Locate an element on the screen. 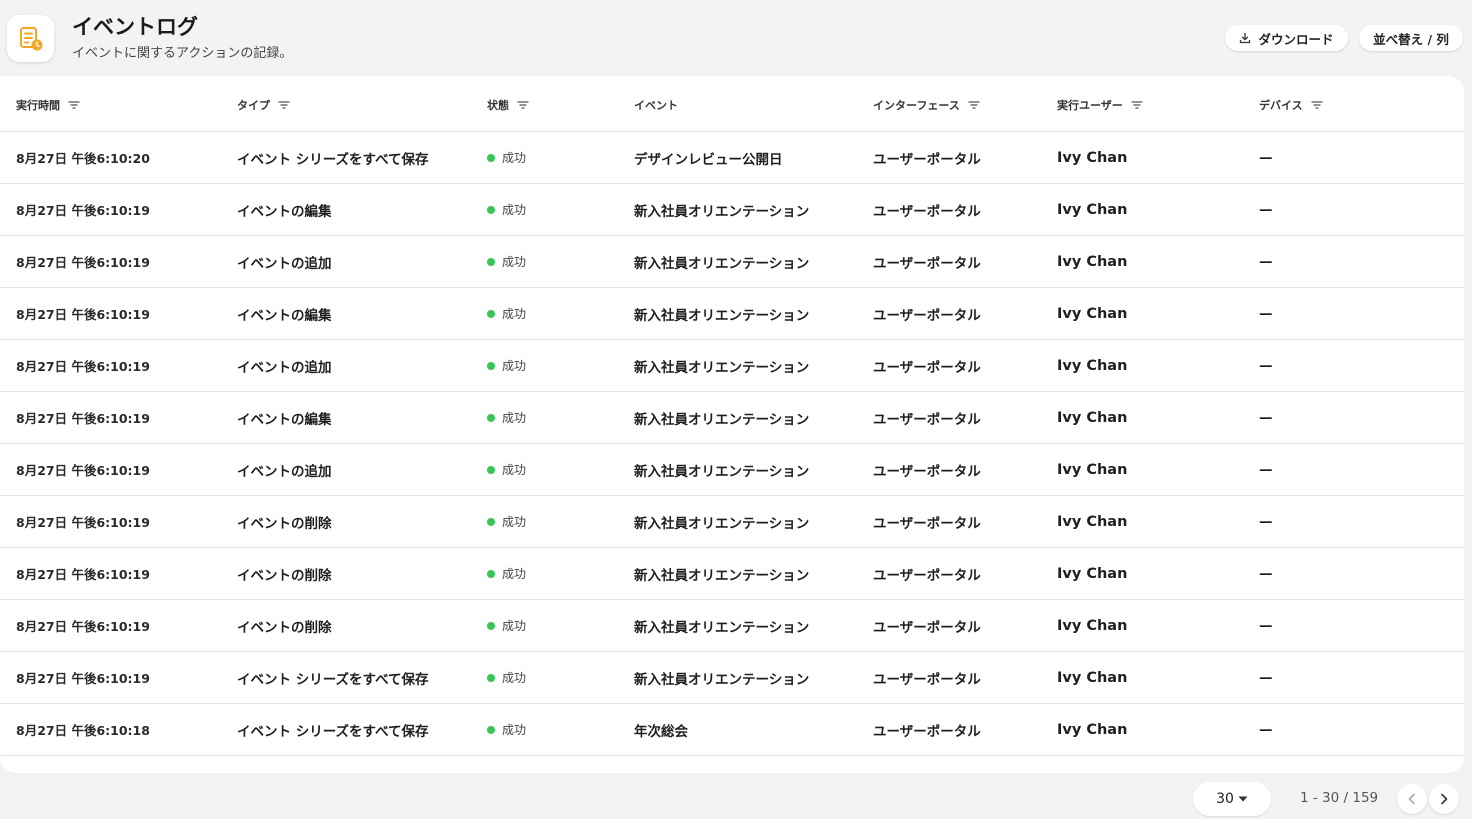 The width and height of the screenshot is (1472, 819). column-header-time: 実行時間 is located at coordinates (48, 105).